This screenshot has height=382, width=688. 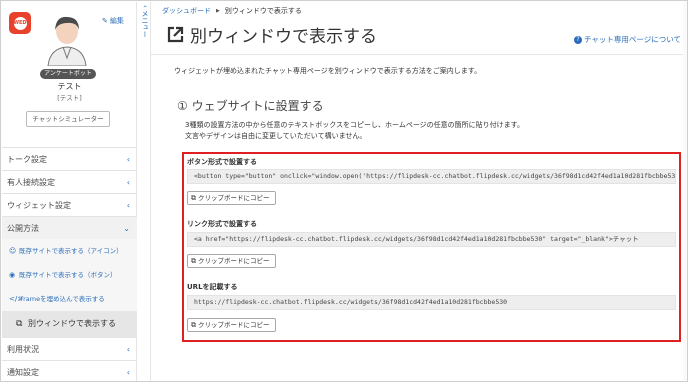 What do you see at coordinates (222, 224) in the screenshot?
I see `link-embed-label: リンク形式で設置する` at bounding box center [222, 224].